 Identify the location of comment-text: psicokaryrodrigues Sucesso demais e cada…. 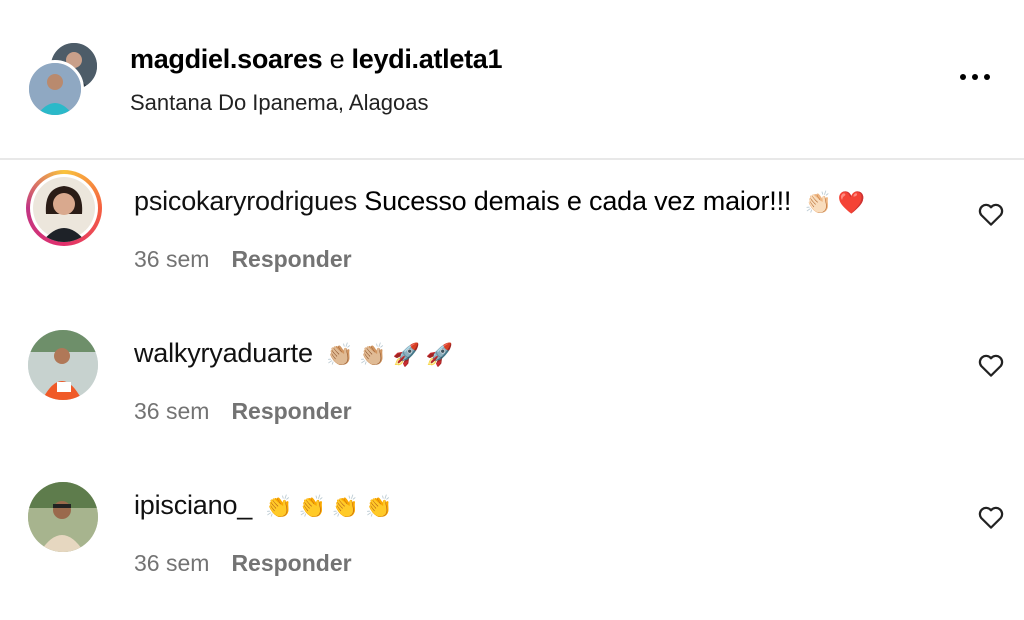
(499, 201).